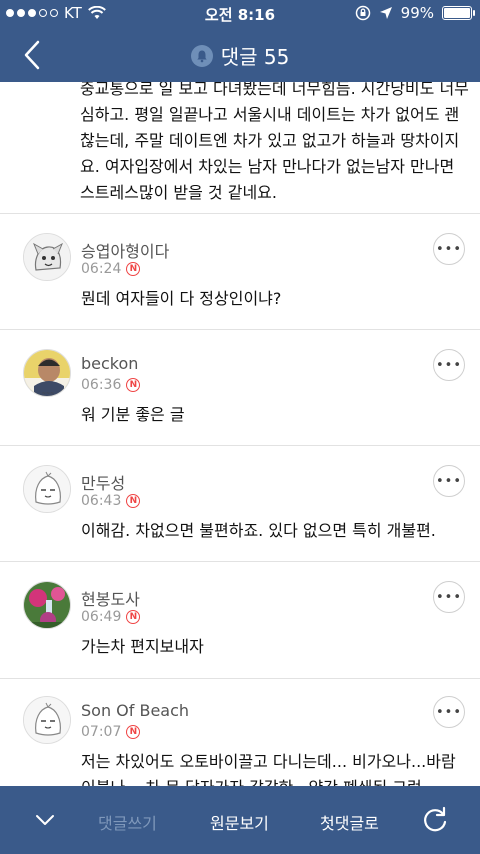  Describe the element at coordinates (258, 530) in the screenshot. I see `comment-body: 이해감. 차없으면 불편하죠. 있다 없으면 특히 개불편.` at that location.